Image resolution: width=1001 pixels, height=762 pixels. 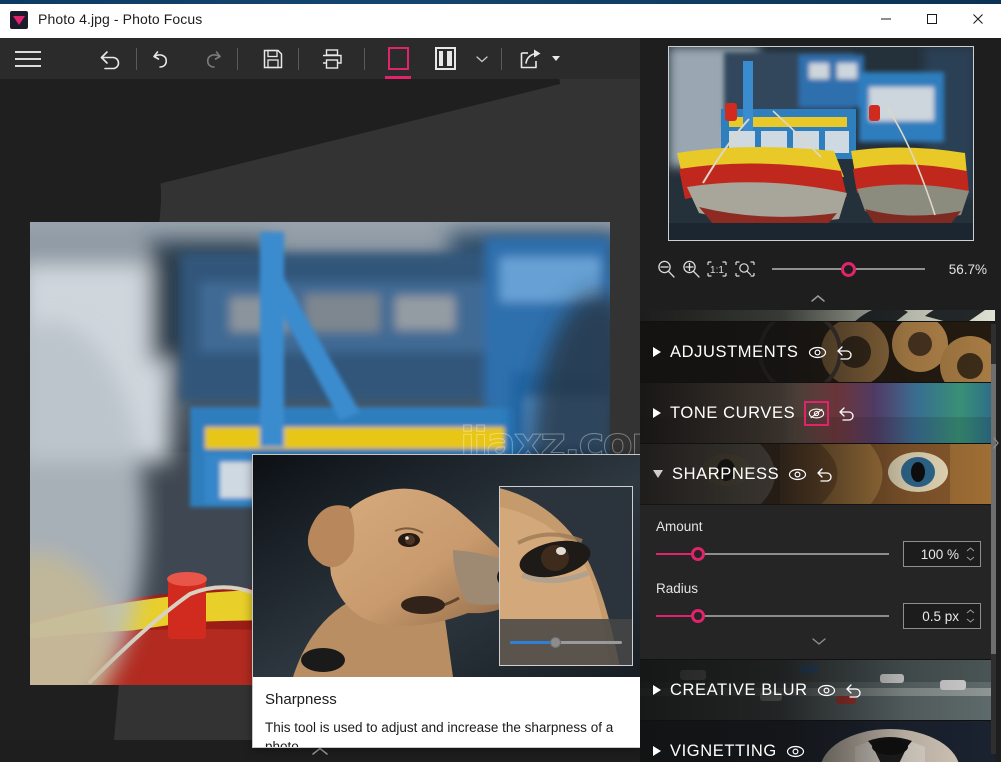 I want to click on section-title: TONE CURVES, so click(x=733, y=412).